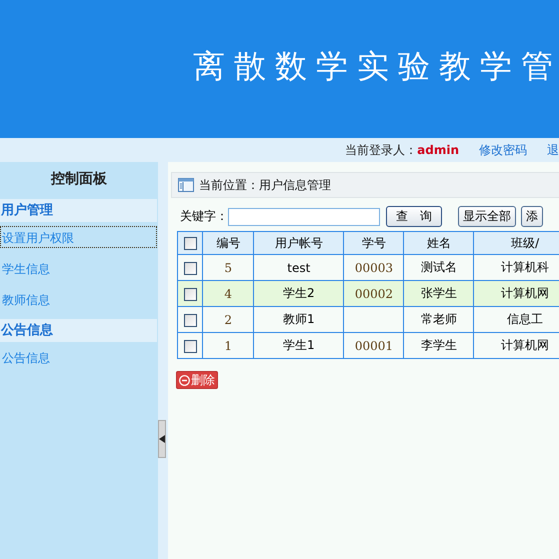 This screenshot has width=559, height=559. What do you see at coordinates (265, 185) in the screenshot?
I see `breadcrumb-text: 当前位置：用户信息管理` at bounding box center [265, 185].